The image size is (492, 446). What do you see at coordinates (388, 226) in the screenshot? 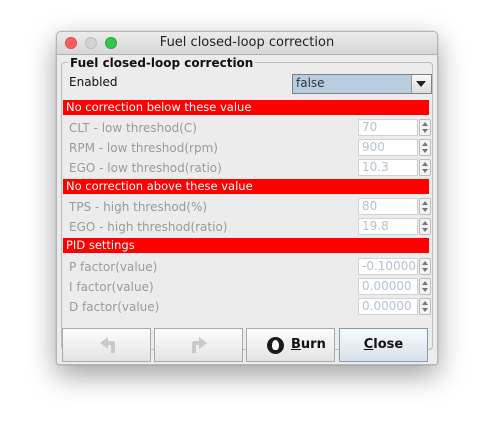
I see `ego-high-input: 19.8` at bounding box center [388, 226].